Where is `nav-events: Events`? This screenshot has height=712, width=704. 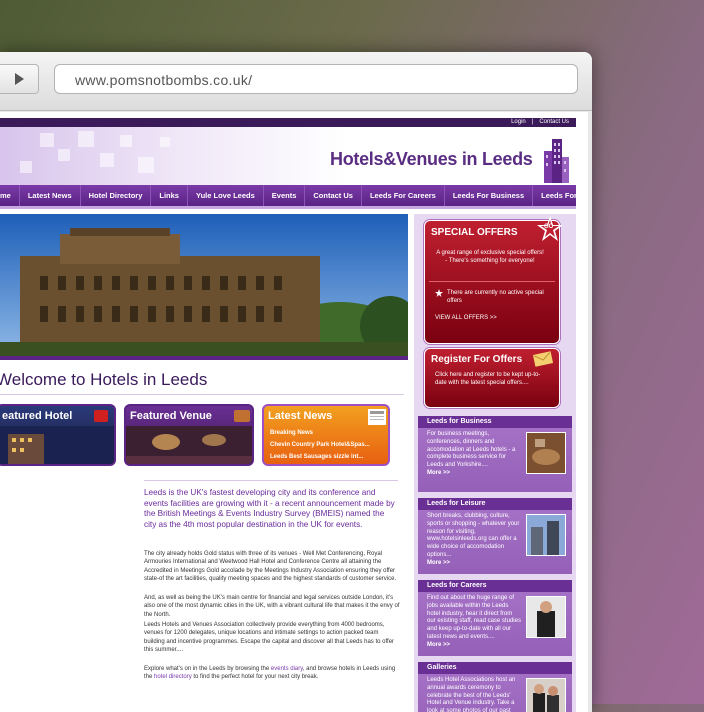
nav-events: Events is located at coordinates (285, 195).